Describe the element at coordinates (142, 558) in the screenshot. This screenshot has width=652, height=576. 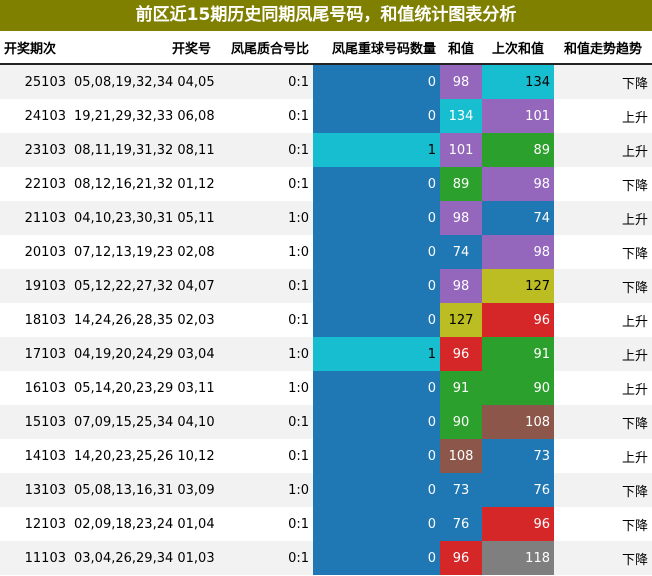
I see `cell-numbers: 03,04,26,29,34 01,03` at that location.